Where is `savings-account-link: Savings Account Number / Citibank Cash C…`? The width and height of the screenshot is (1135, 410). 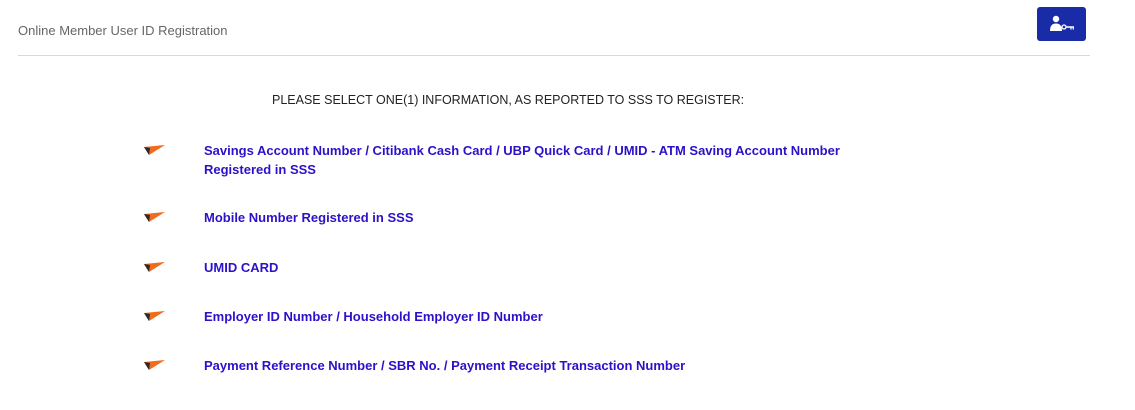 savings-account-link: Savings Account Number / Citibank Cash C… is located at coordinates (564, 160).